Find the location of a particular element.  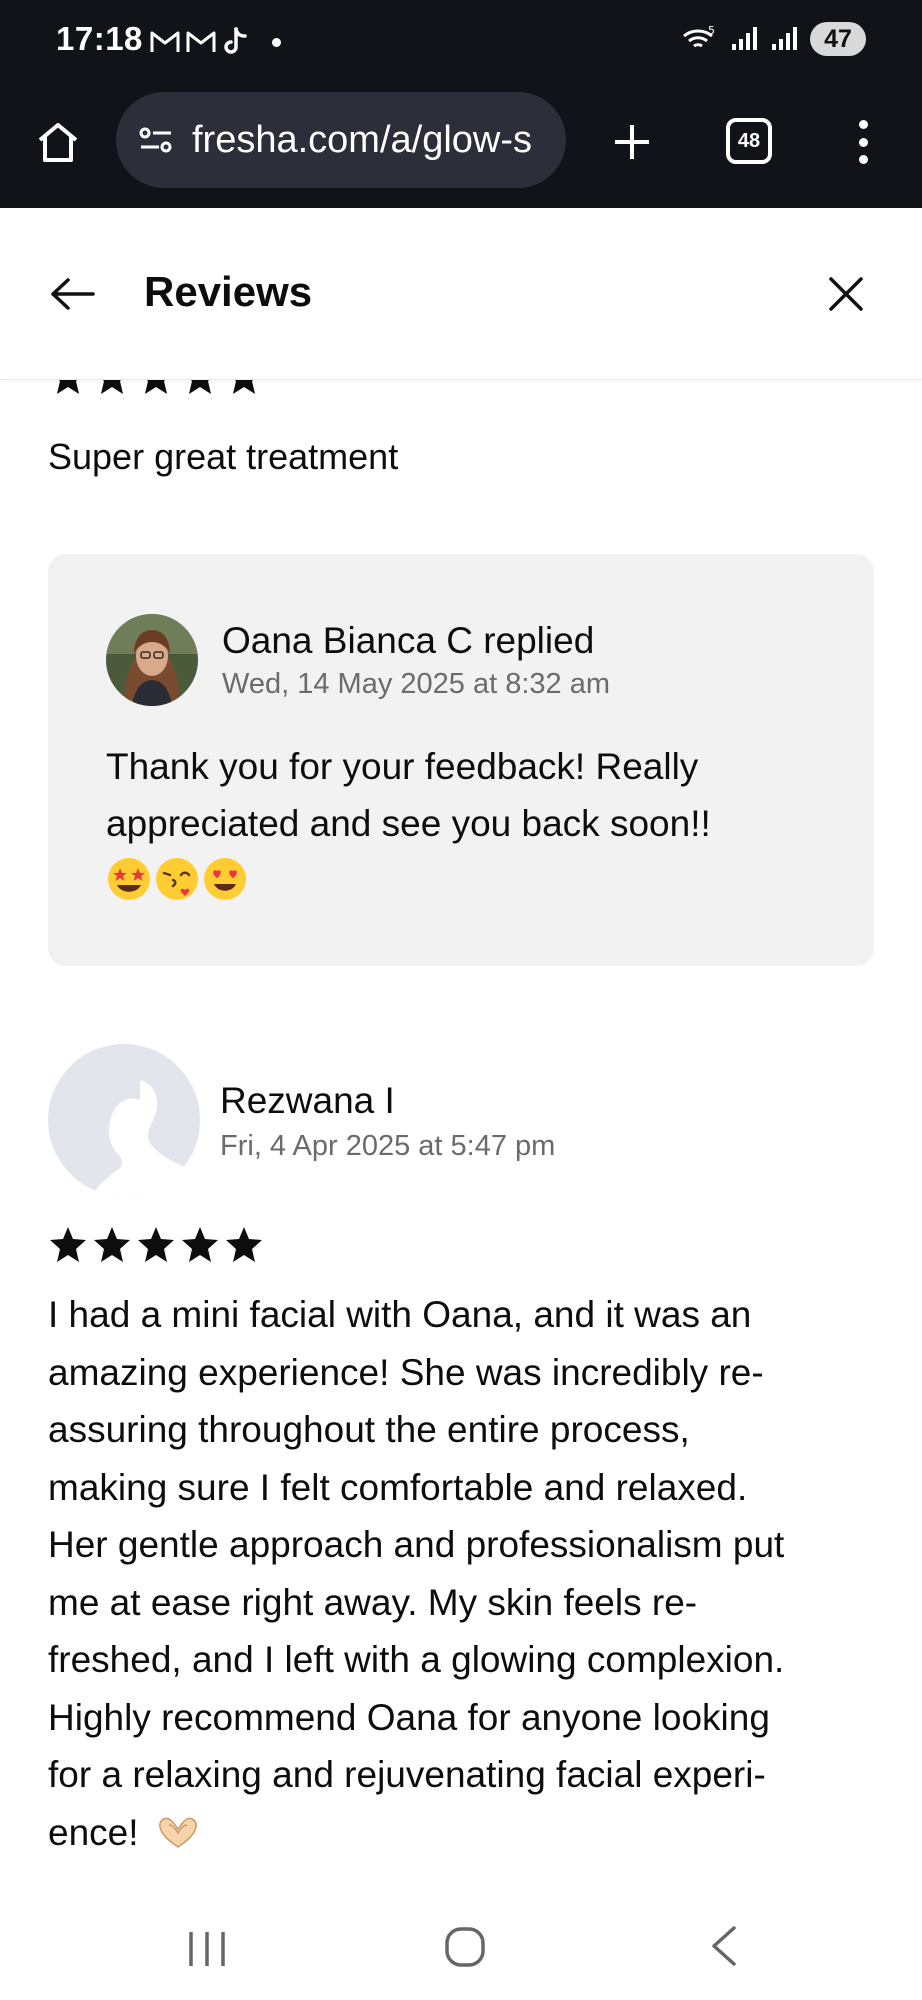

home-icon is located at coordinates (58, 142).